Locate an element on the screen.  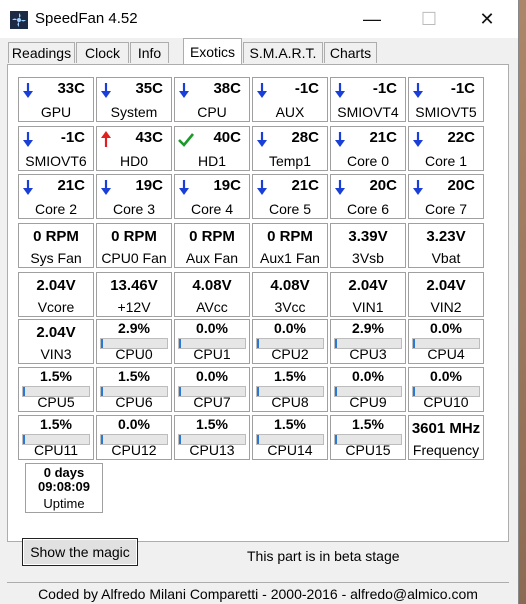
temp-label: CPU is located at coordinates (212, 112).